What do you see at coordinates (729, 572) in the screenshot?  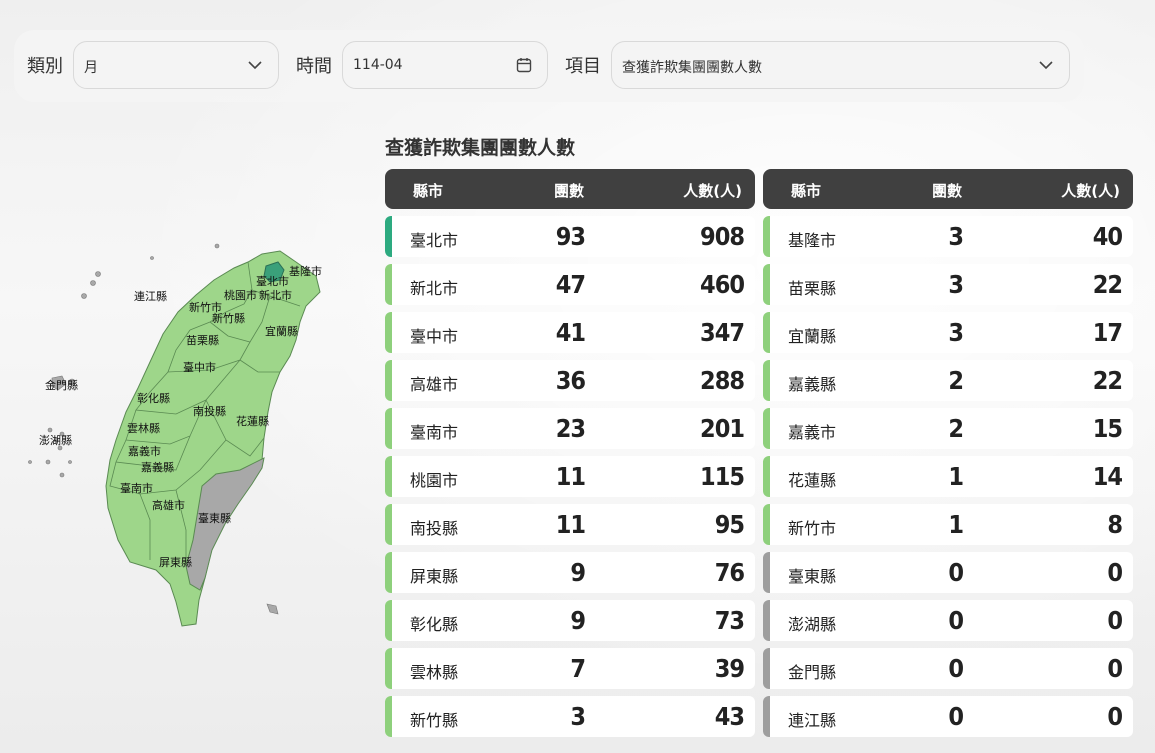 I see `row-people: 76` at bounding box center [729, 572].